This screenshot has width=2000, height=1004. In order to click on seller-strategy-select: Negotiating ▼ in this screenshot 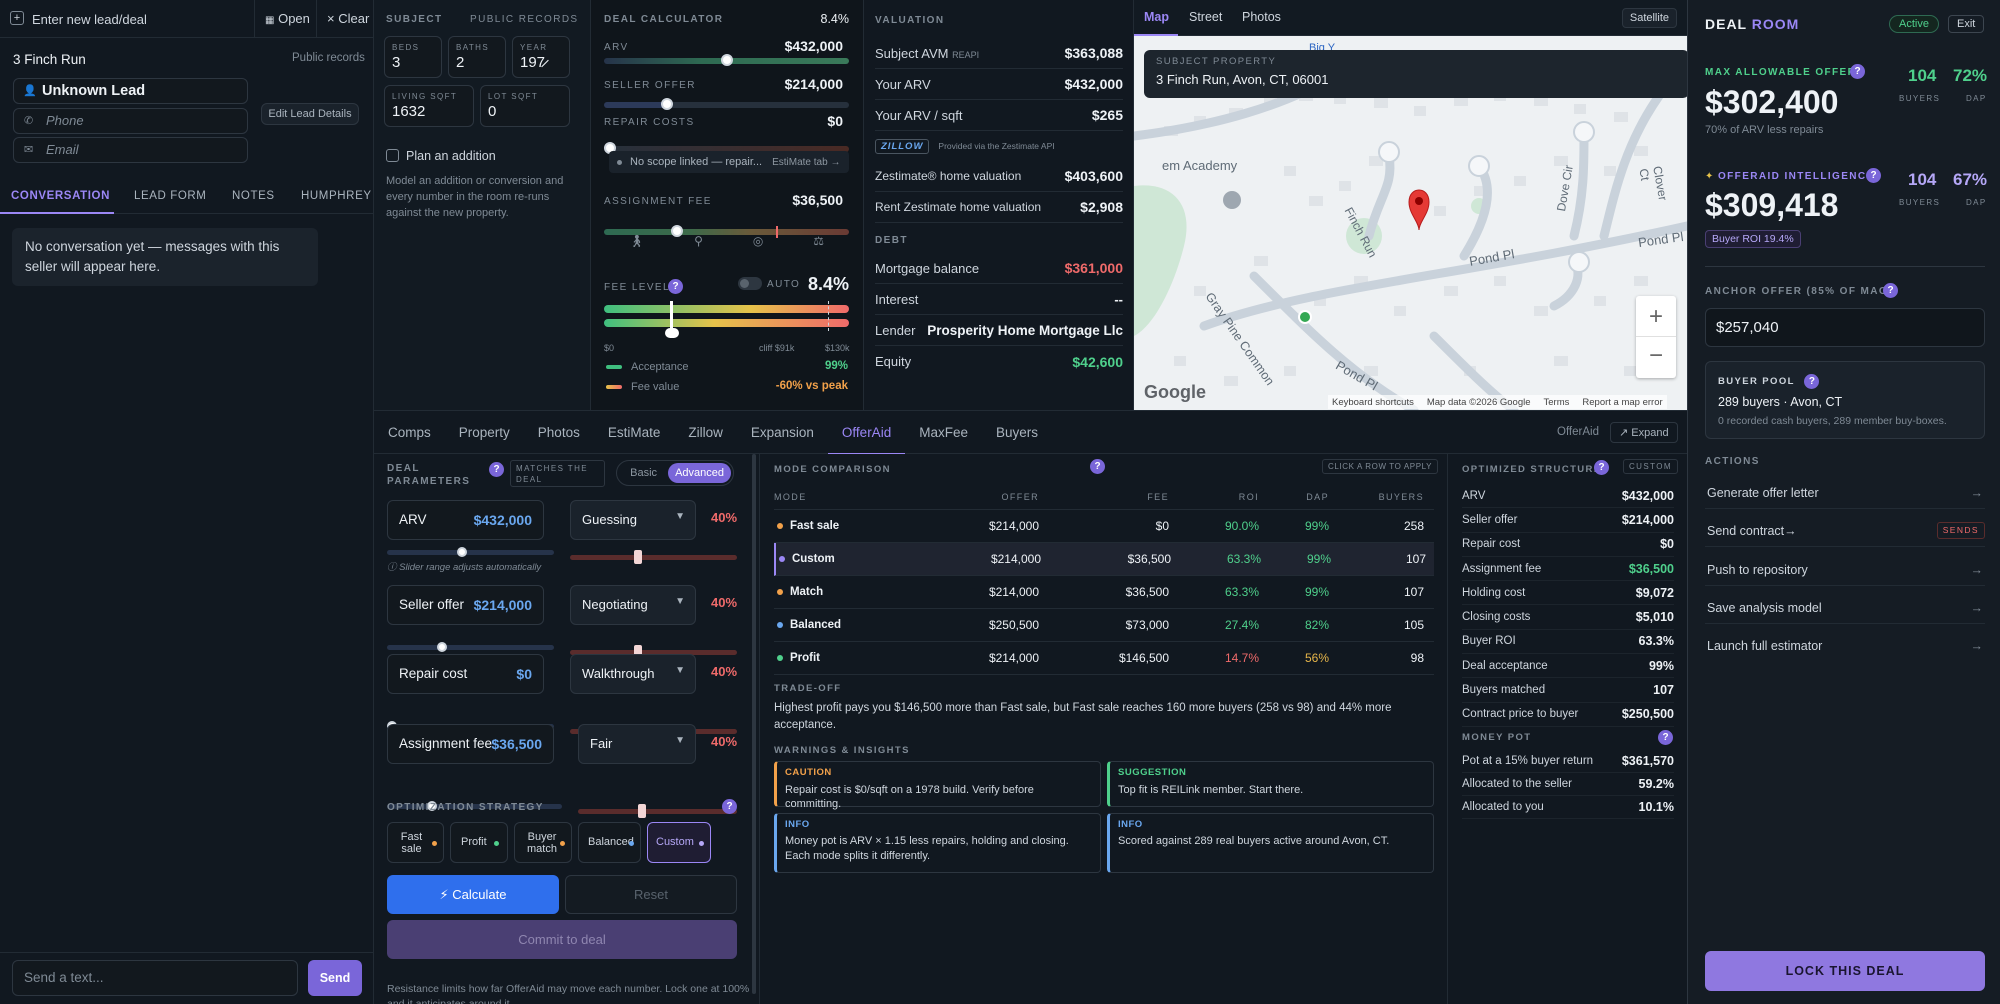, I will do `click(633, 605)`.